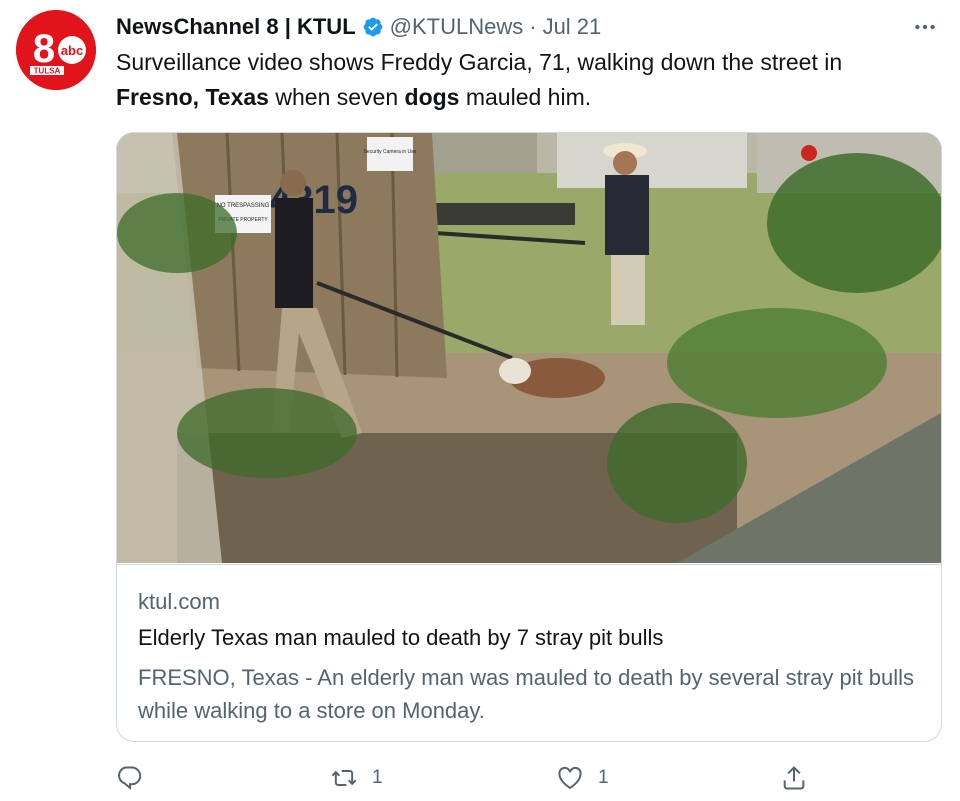  Describe the element at coordinates (236, 27) in the screenshot. I see `display-name: NewsChannel 8 | KTUL` at that location.